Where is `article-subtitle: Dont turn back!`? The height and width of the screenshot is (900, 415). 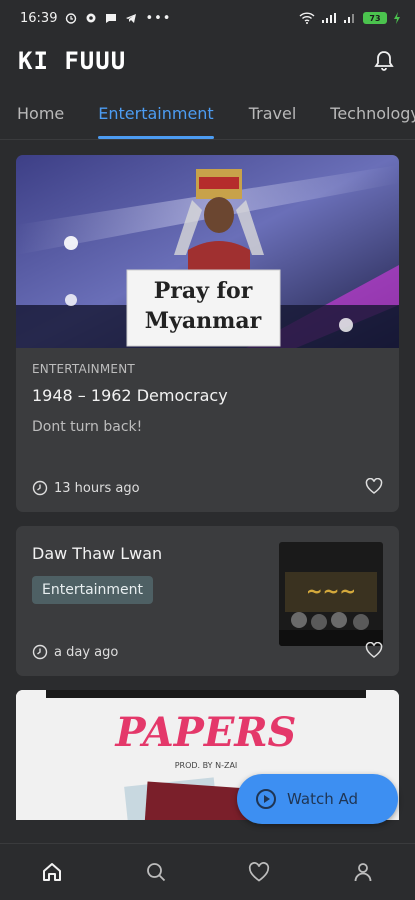
article-subtitle: Dont turn back! is located at coordinates (87, 427).